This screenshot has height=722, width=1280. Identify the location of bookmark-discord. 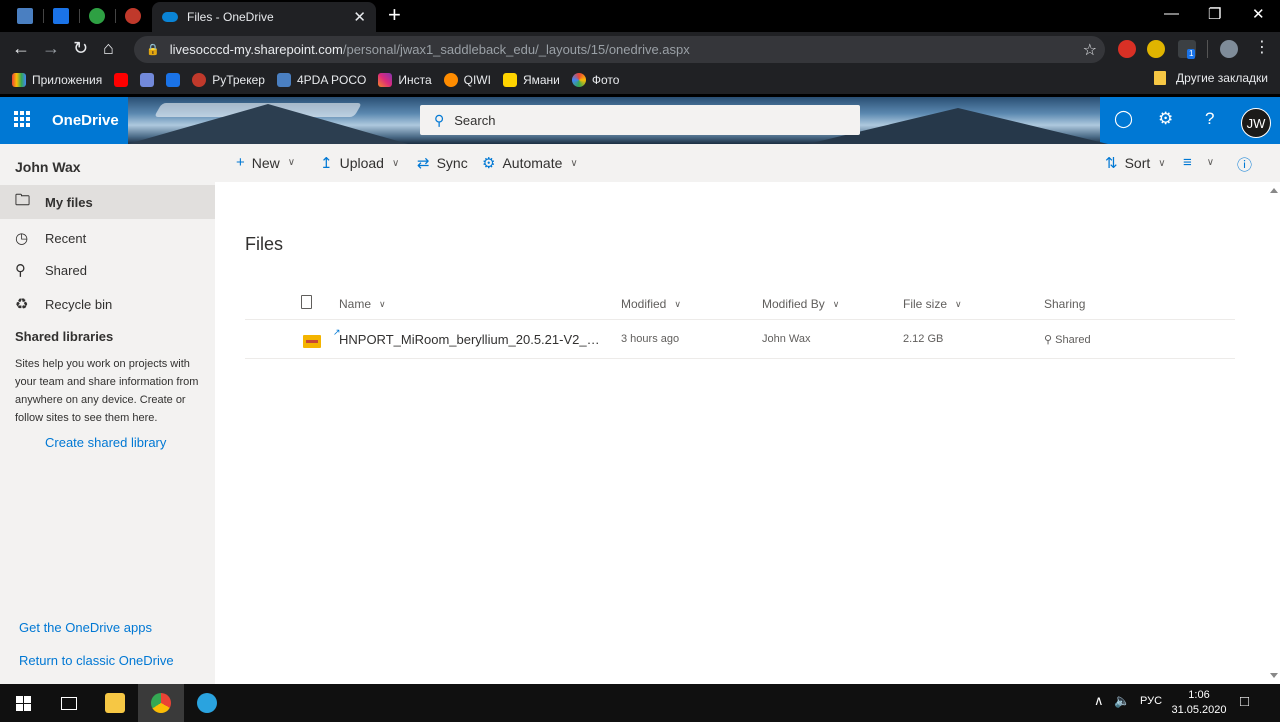
(147, 80).